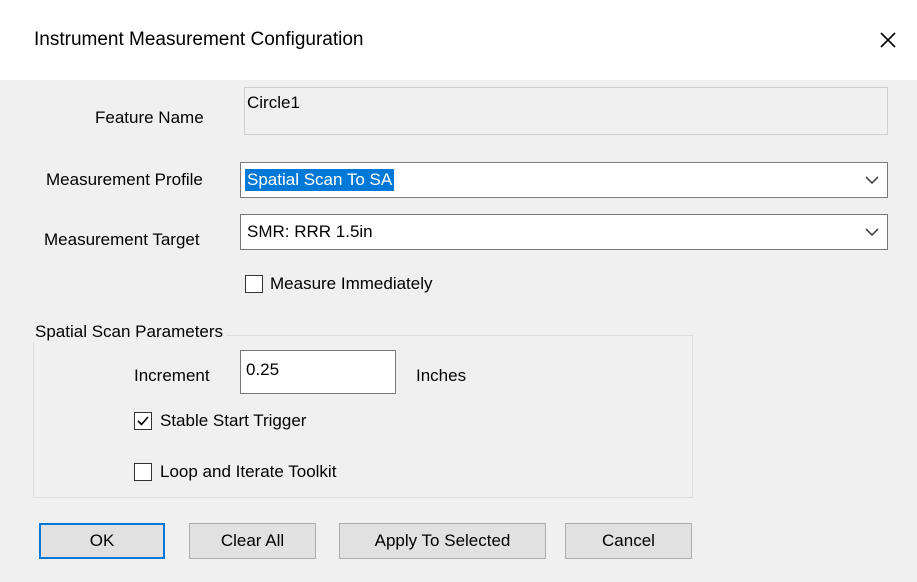 The width and height of the screenshot is (917, 582). I want to click on checkmark-icon, so click(143, 421).